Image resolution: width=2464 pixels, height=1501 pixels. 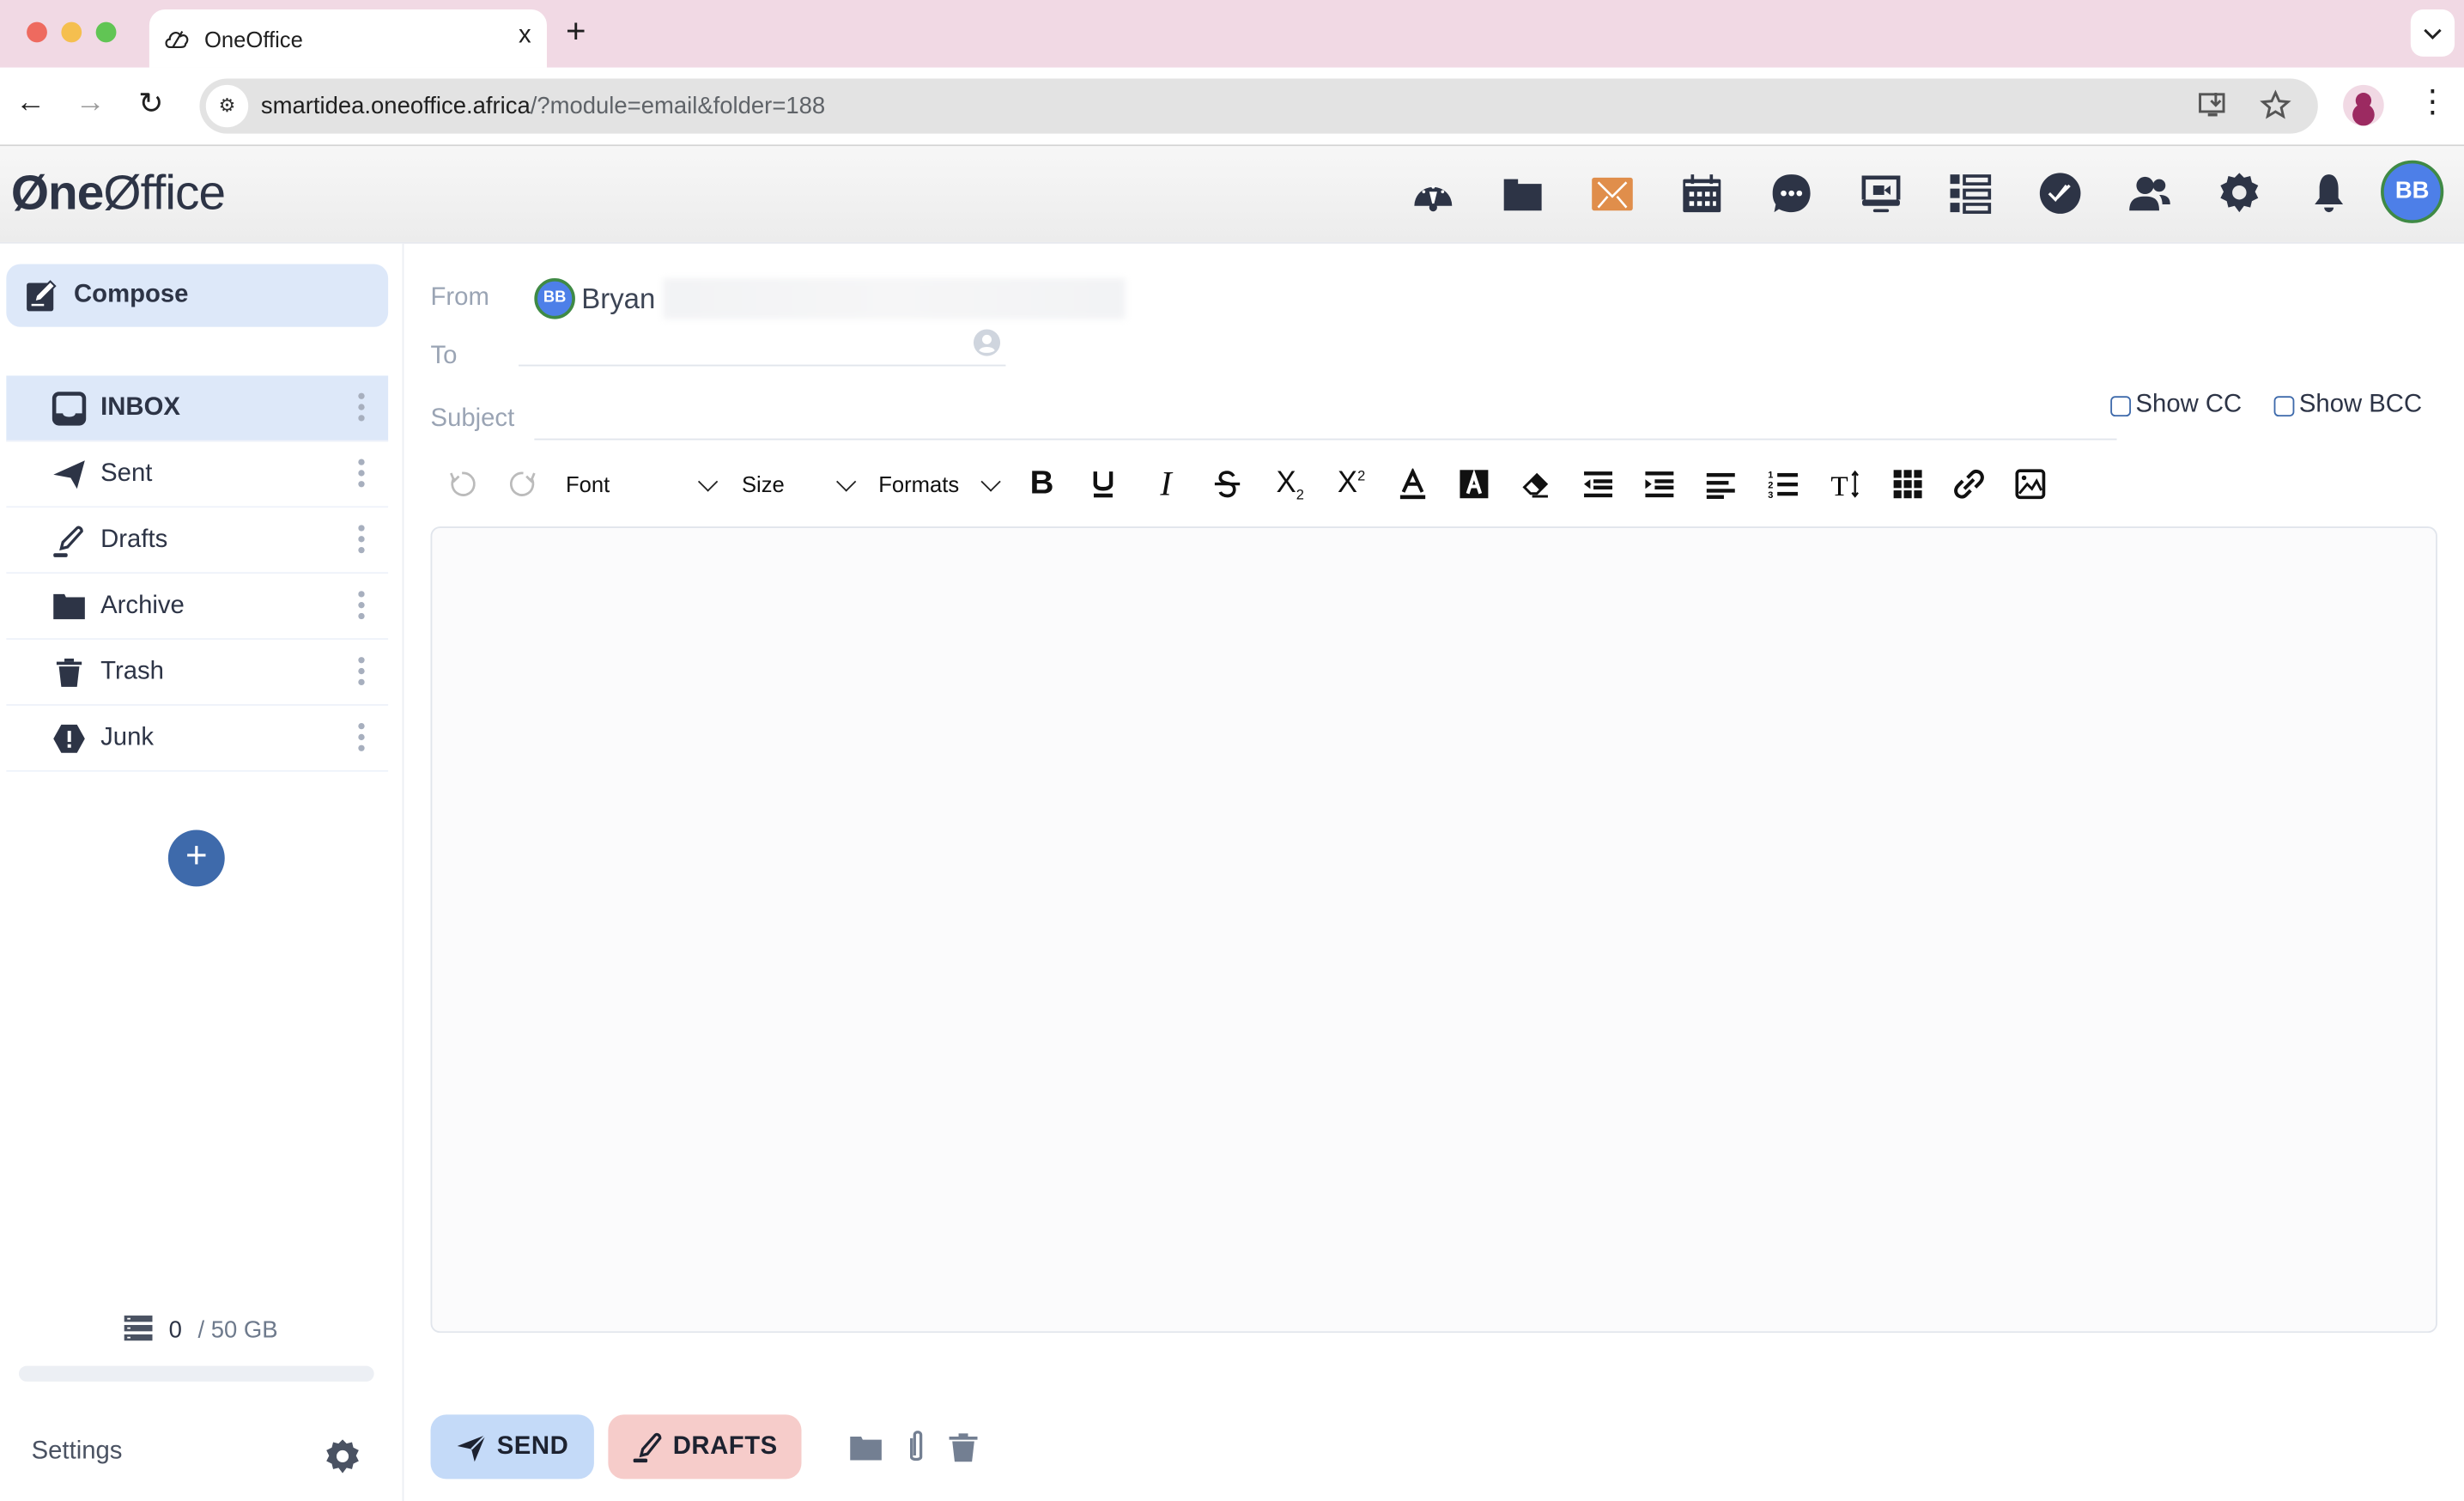 What do you see at coordinates (1791, 193) in the screenshot?
I see `chat-icon` at bounding box center [1791, 193].